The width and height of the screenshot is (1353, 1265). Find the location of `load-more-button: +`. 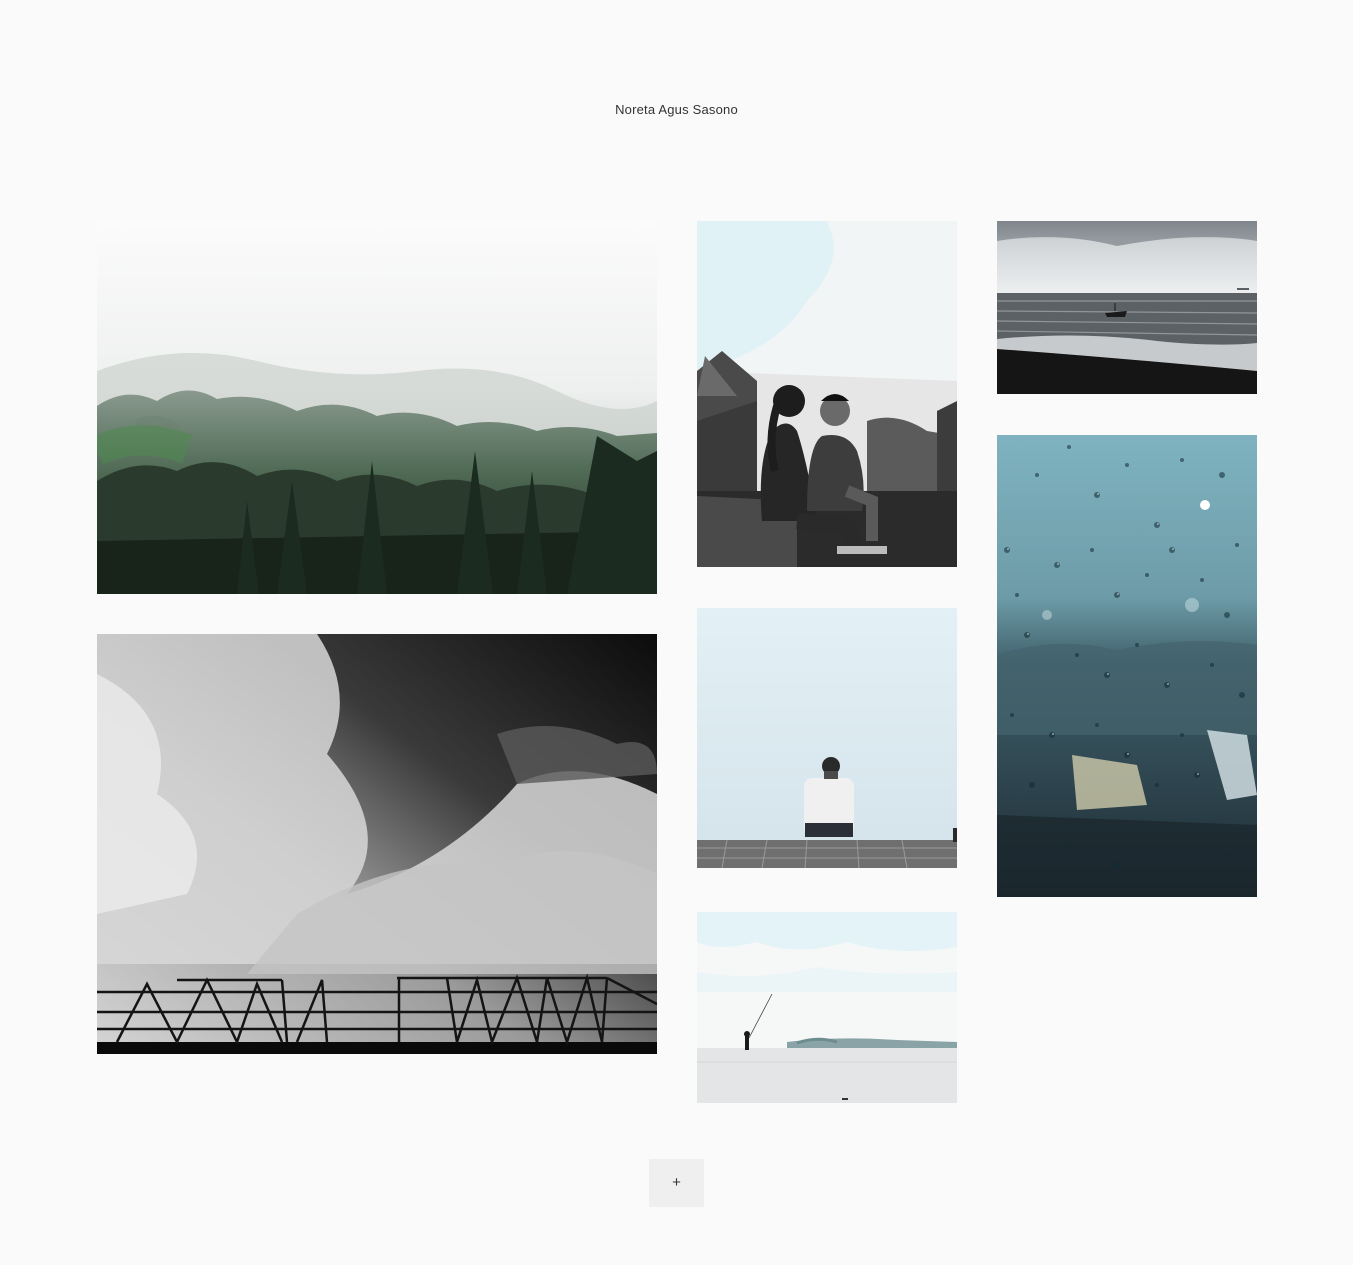

load-more-button: + is located at coordinates (676, 1183).